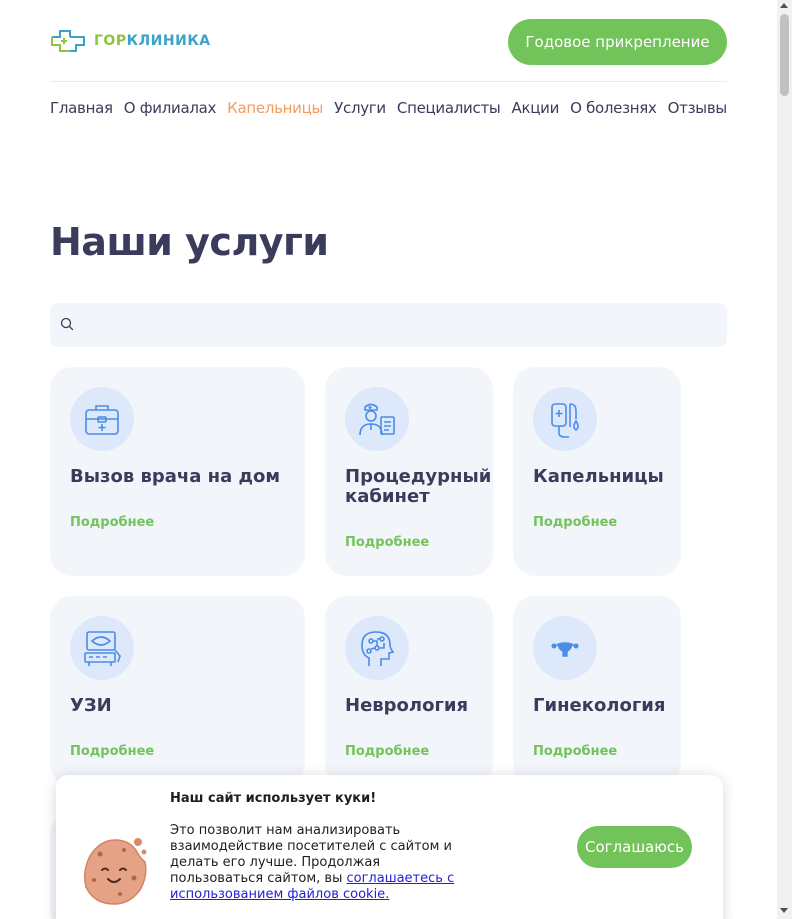 This screenshot has width=792, height=919. I want to click on logo: ГОРКЛИНИКА, so click(130, 41).